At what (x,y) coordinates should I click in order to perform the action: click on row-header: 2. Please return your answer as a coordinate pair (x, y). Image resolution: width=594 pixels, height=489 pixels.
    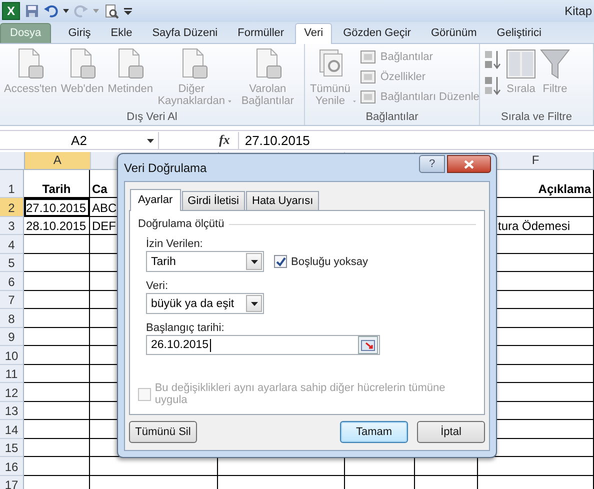
    Looking at the image, I should click on (12, 207).